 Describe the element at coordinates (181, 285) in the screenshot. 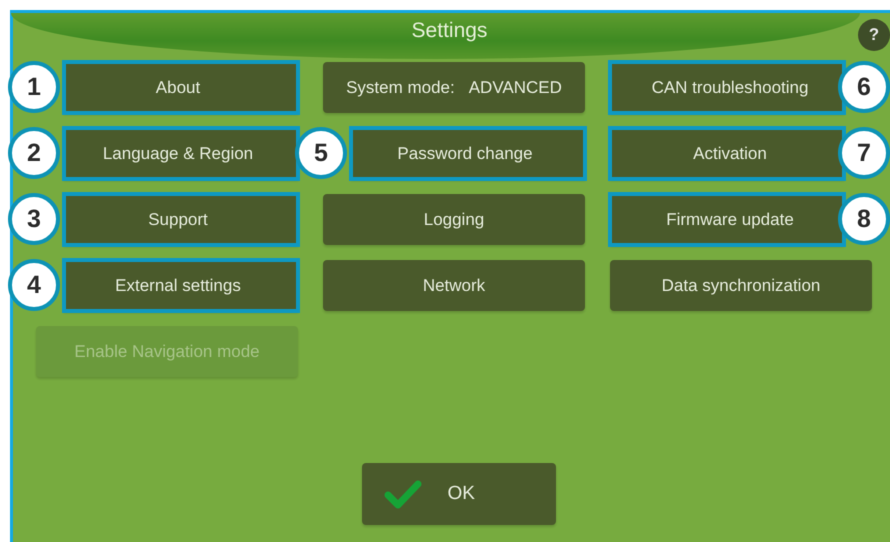

I see `settings-button: External settings` at that location.